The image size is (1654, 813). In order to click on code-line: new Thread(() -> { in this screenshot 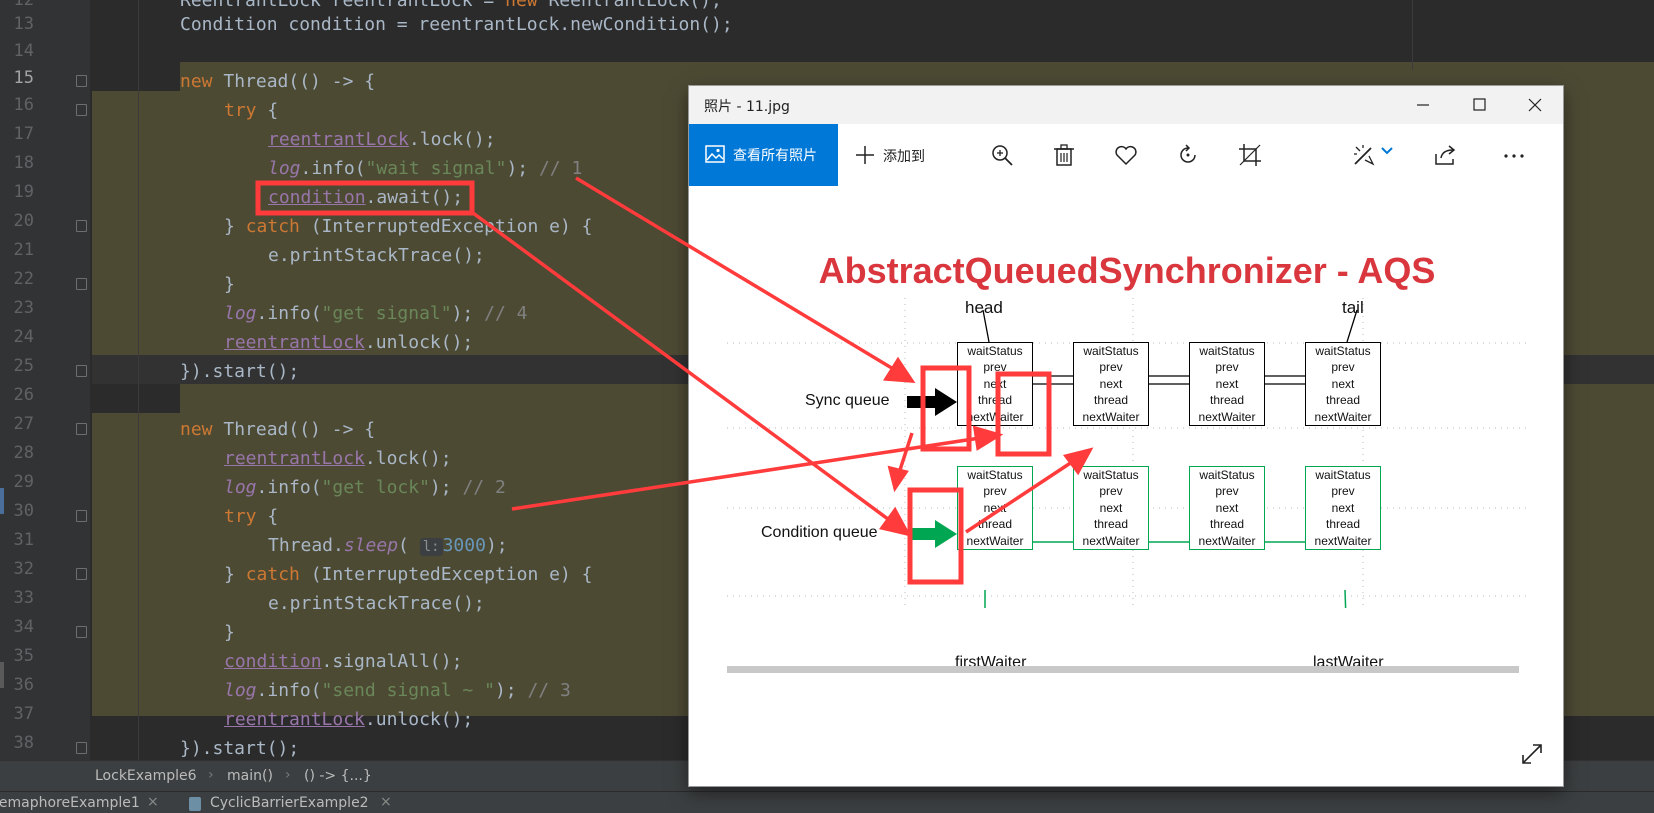, I will do `click(278, 81)`.